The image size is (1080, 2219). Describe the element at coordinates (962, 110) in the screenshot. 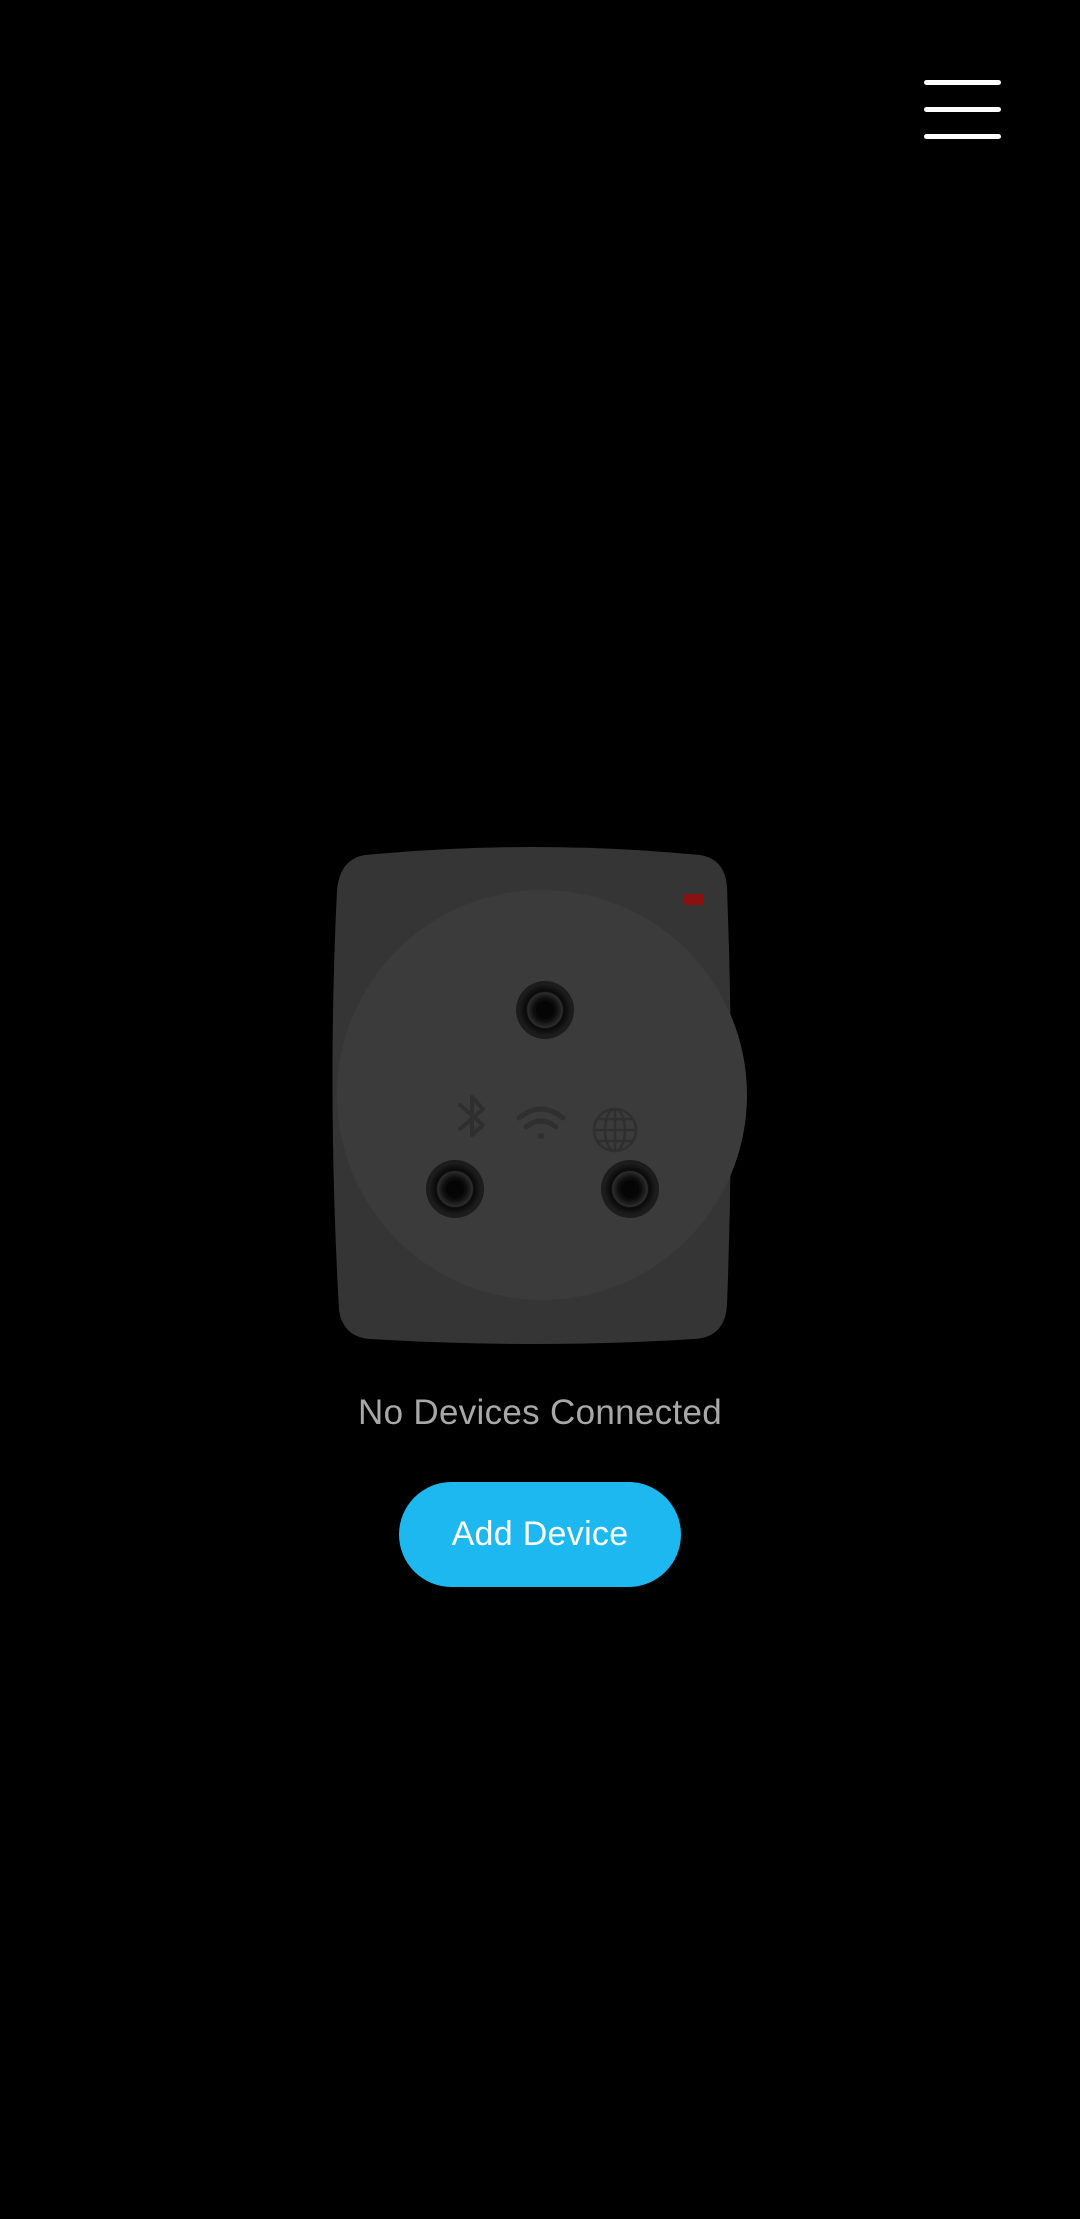

I see `menu-button` at that location.